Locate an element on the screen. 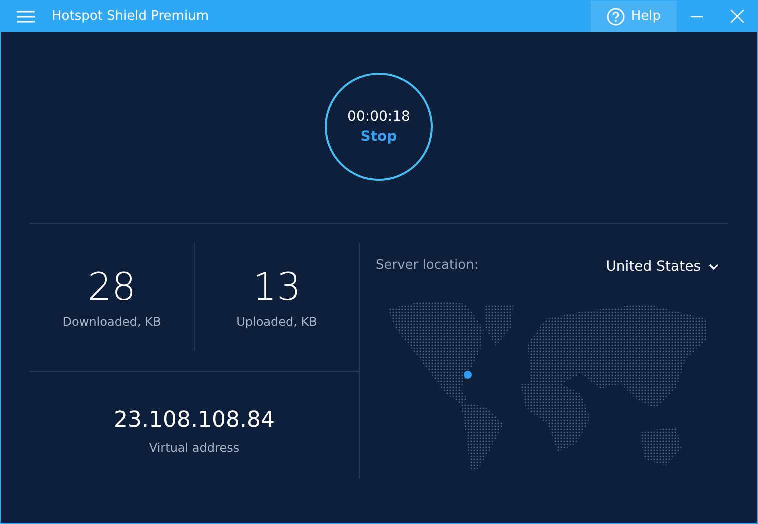  minimize-icon is located at coordinates (697, 17).